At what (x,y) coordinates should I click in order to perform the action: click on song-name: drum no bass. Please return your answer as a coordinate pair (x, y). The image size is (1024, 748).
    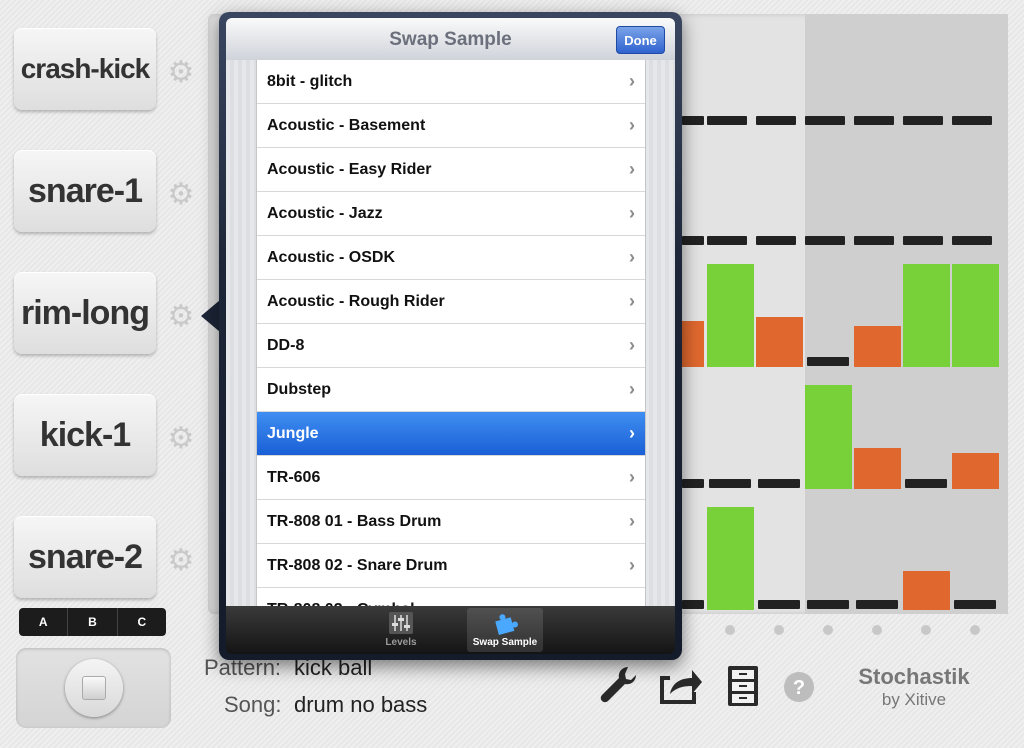
    Looking at the image, I should click on (360, 705).